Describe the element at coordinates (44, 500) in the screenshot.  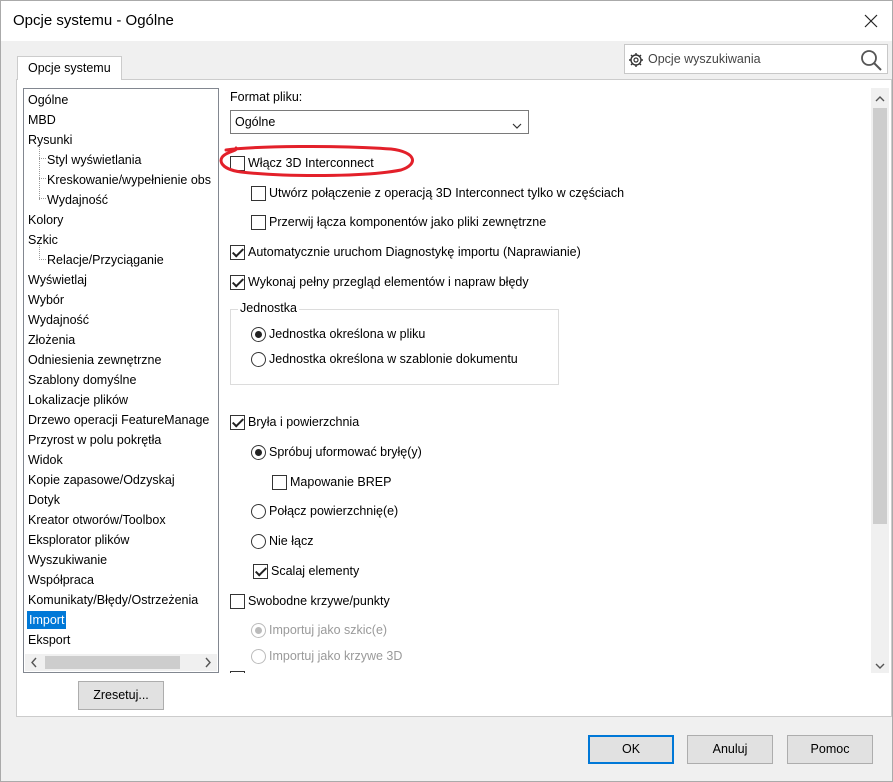
I see `tree-item-touch: Dotyk` at that location.